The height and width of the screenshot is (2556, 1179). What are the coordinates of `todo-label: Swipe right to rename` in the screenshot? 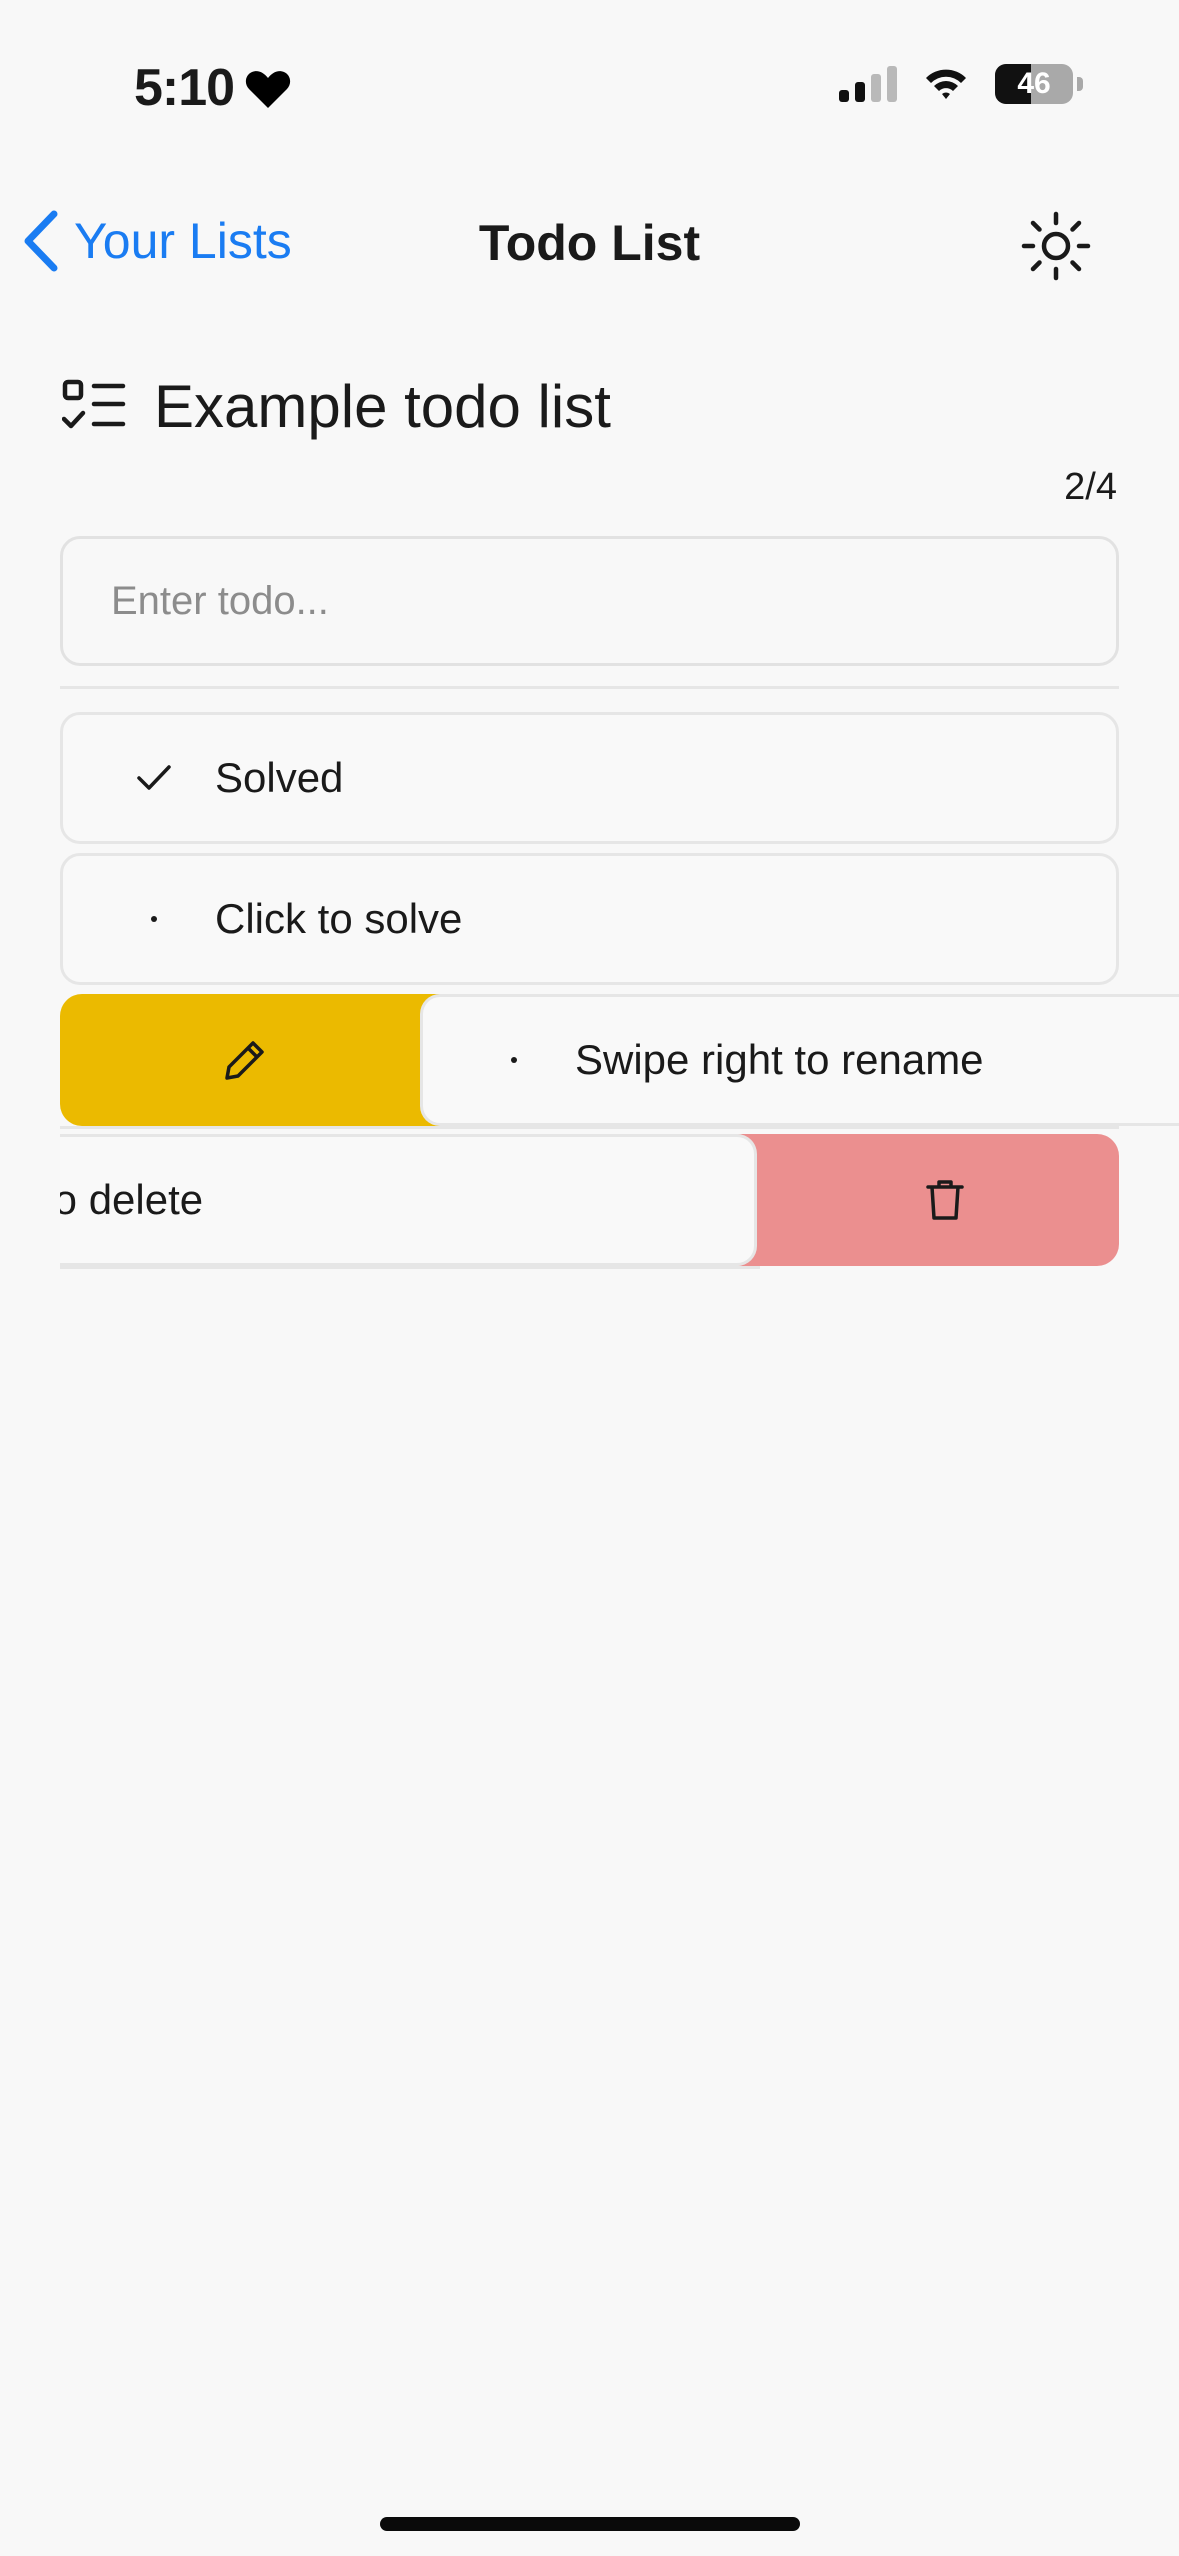 It's located at (779, 1059).